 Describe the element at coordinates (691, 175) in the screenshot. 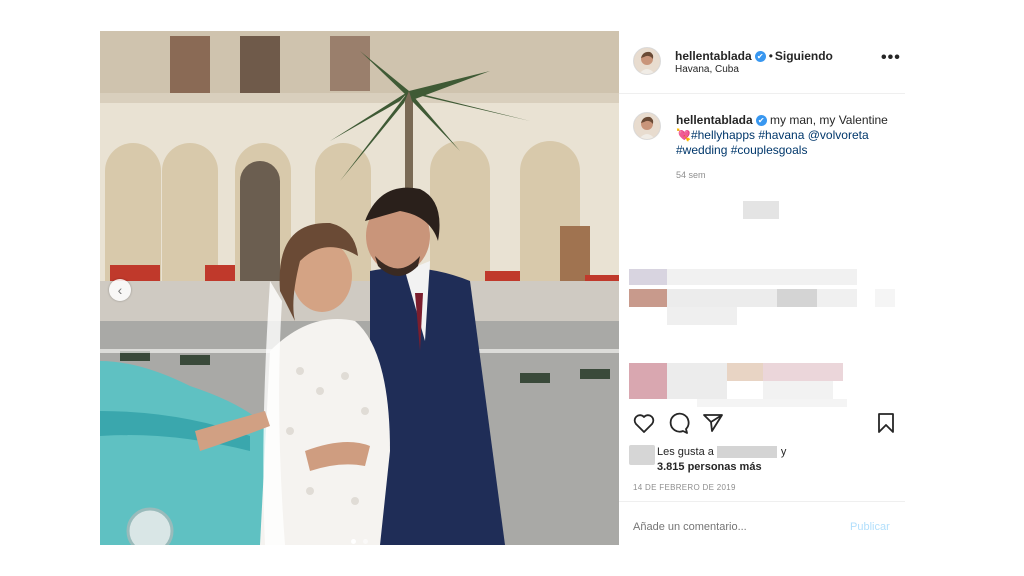

I see `caption-timestamp: 54 sem` at that location.